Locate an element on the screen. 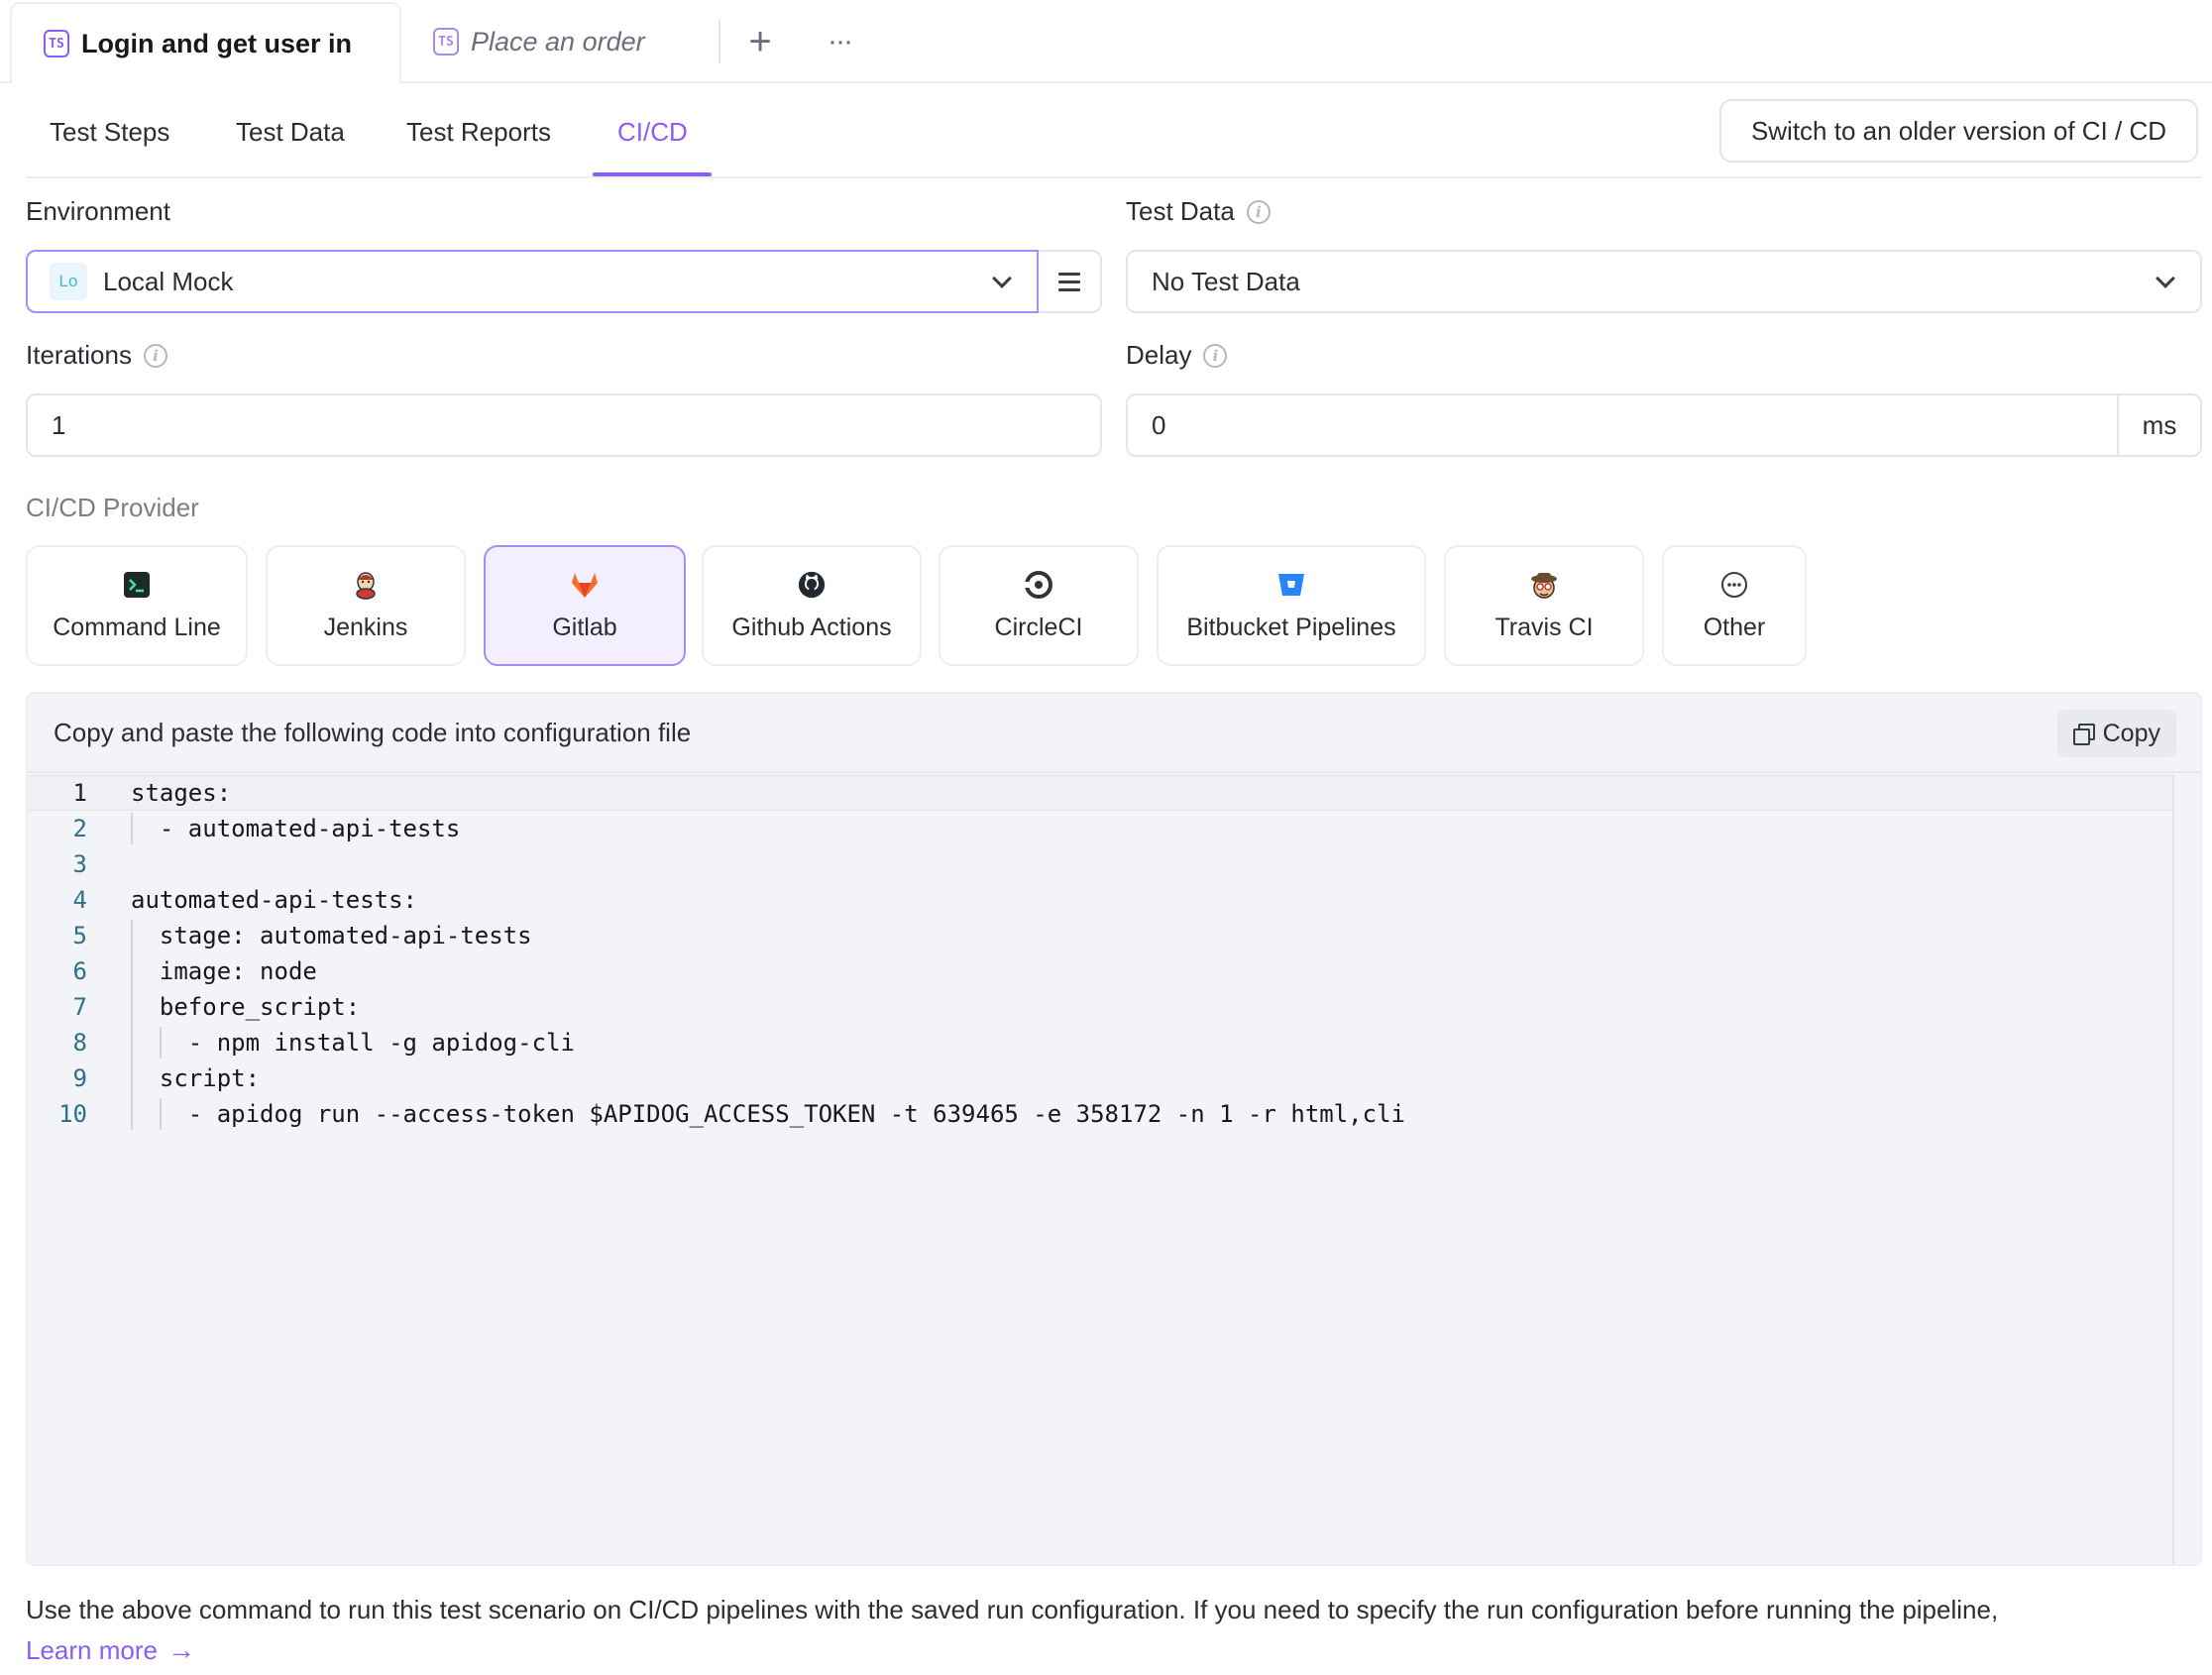 The width and height of the screenshot is (2212, 1675). provider-circleci: CircleCI is located at coordinates (1039, 605).